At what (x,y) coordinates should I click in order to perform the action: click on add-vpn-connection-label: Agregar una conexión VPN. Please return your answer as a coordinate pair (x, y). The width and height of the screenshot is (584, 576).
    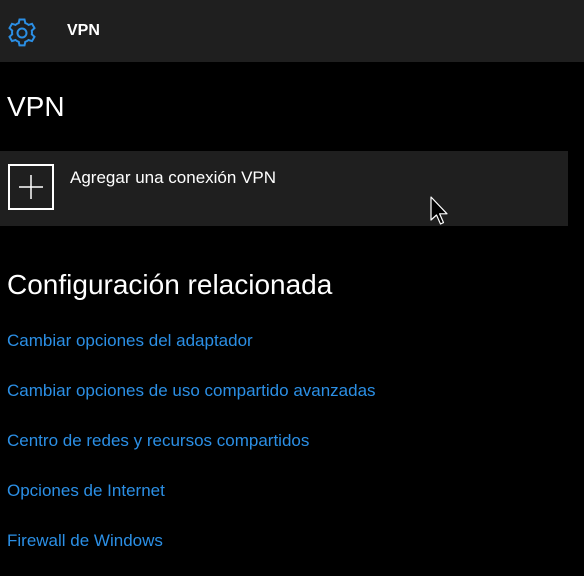
    Looking at the image, I should click on (173, 177).